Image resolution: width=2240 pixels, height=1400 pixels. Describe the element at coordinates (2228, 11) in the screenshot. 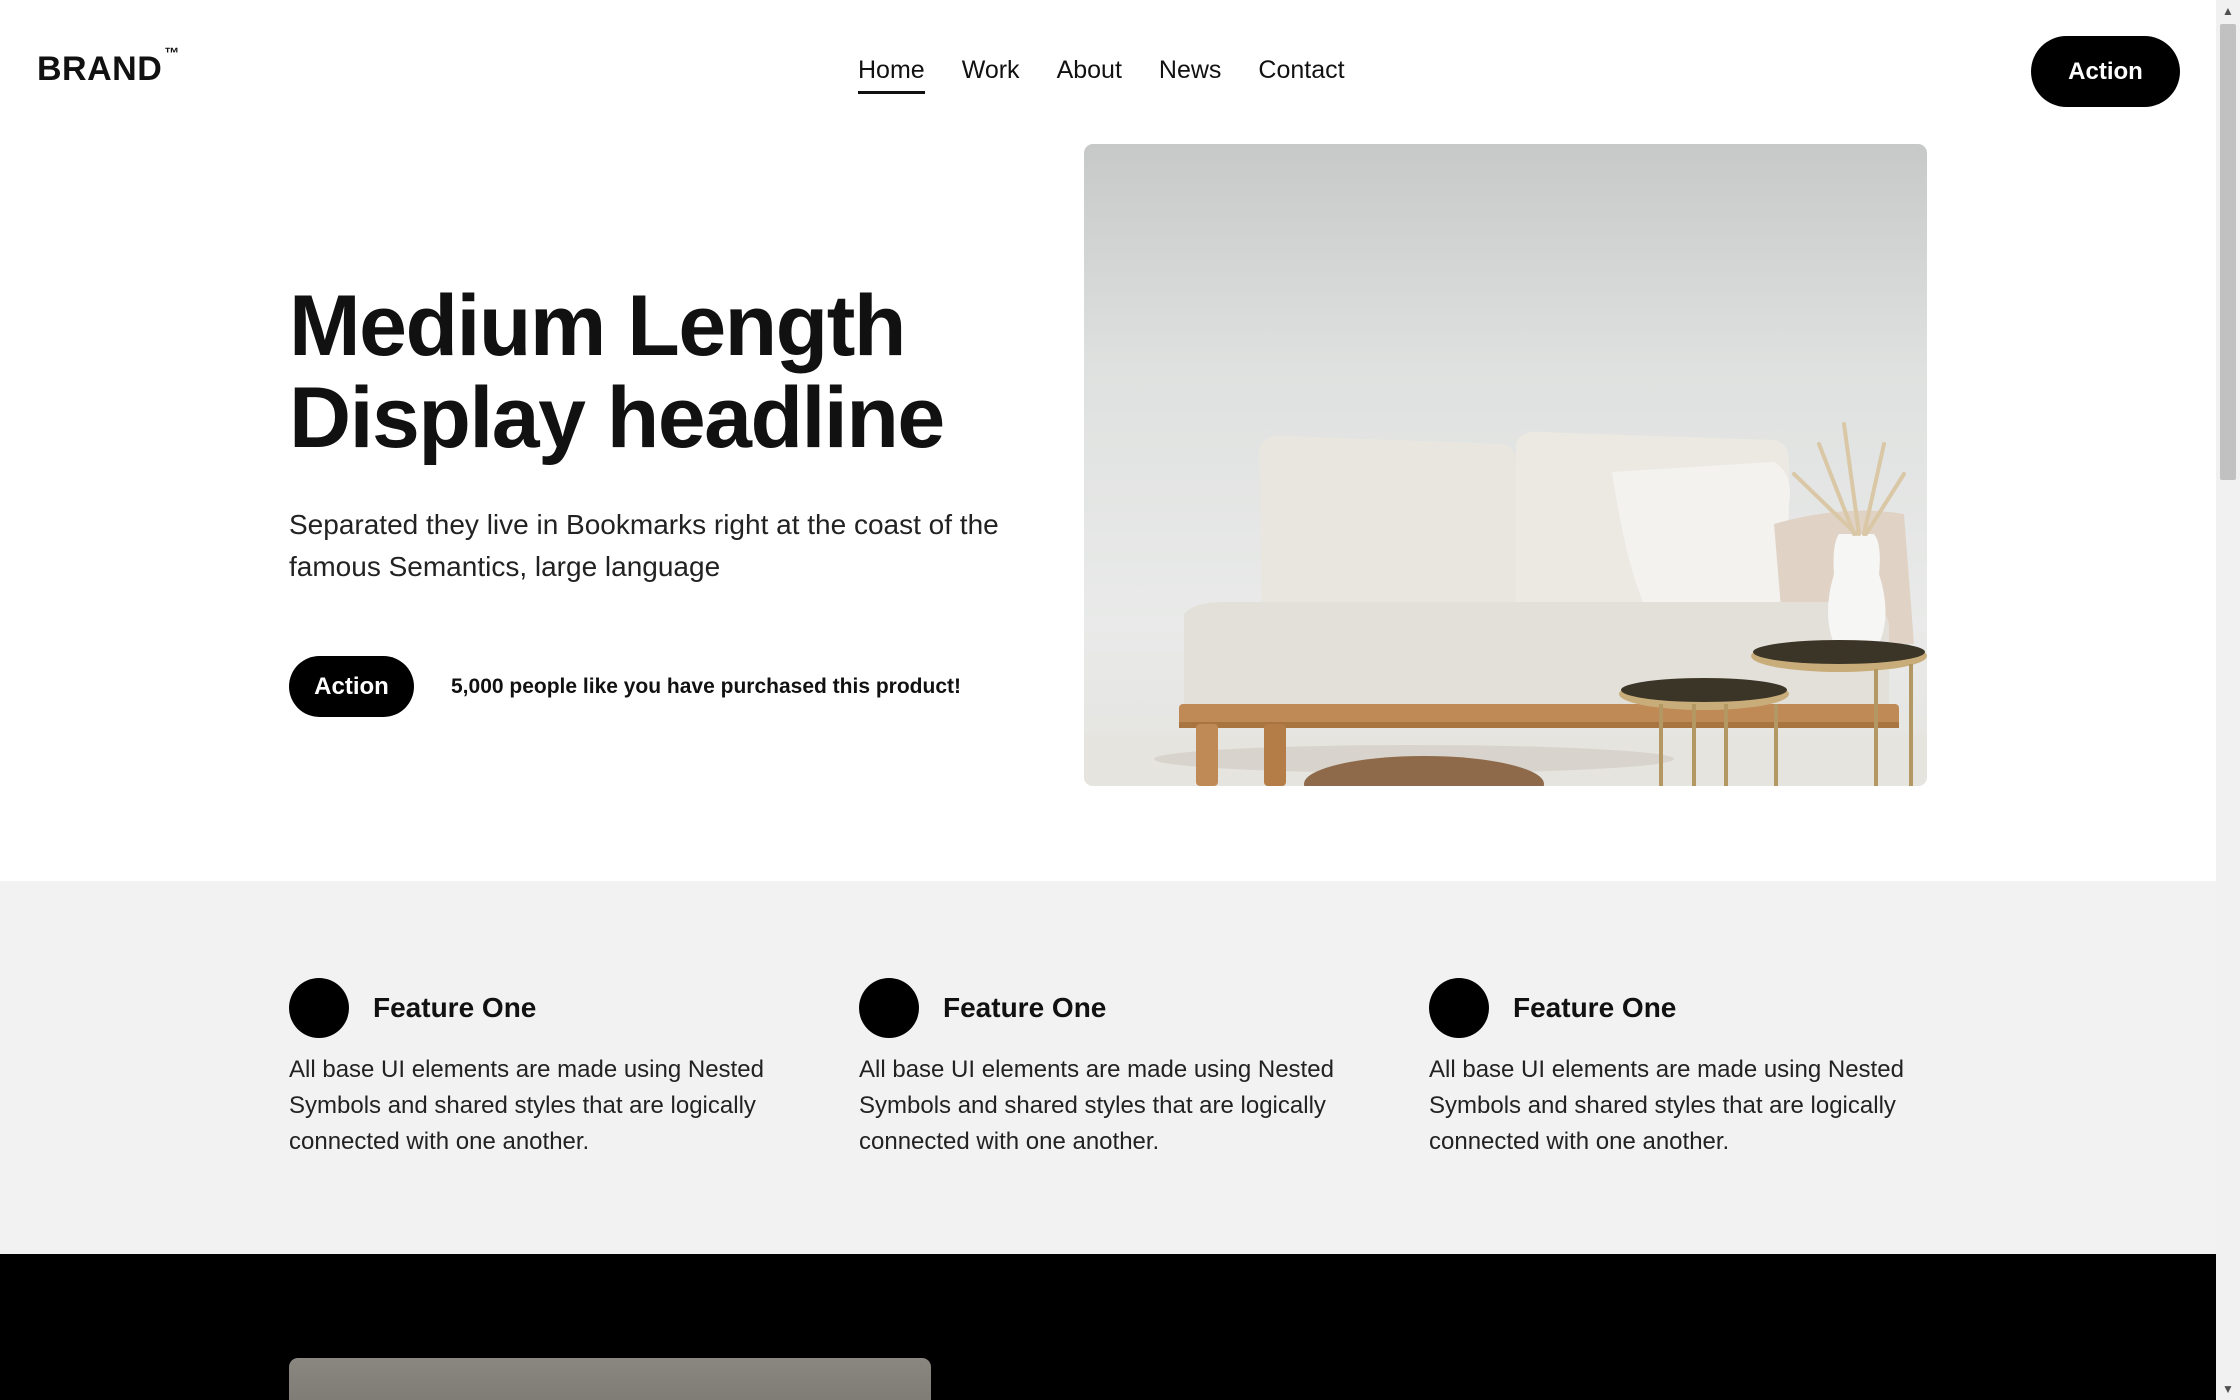

I see `scroll-up-arrow-icon: ▲` at that location.